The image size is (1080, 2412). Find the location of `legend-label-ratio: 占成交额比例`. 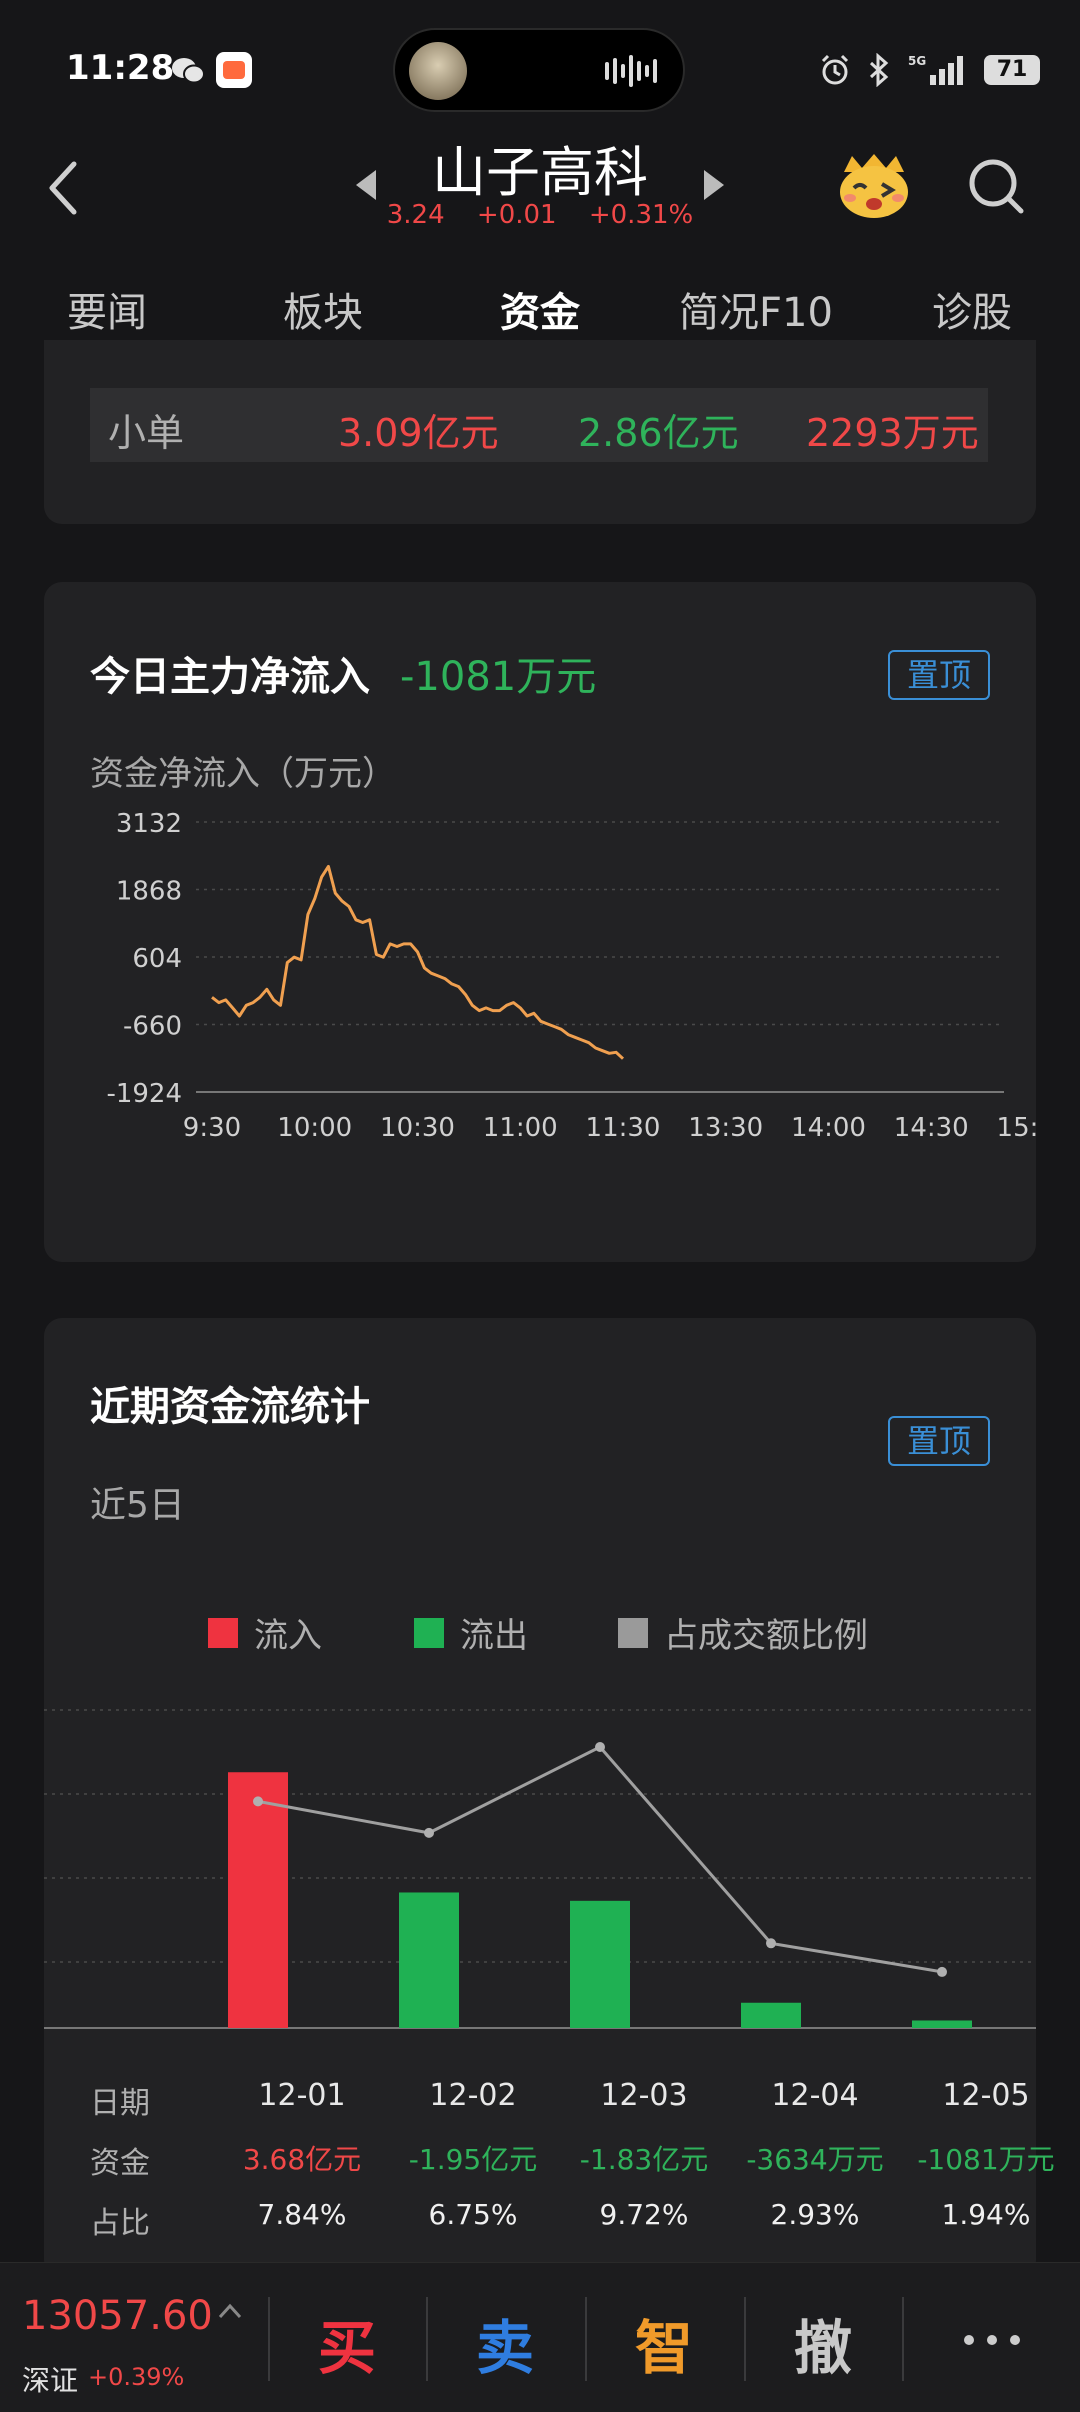

legend-label-ratio: 占成交额比例 is located at coordinates (766, 1636).